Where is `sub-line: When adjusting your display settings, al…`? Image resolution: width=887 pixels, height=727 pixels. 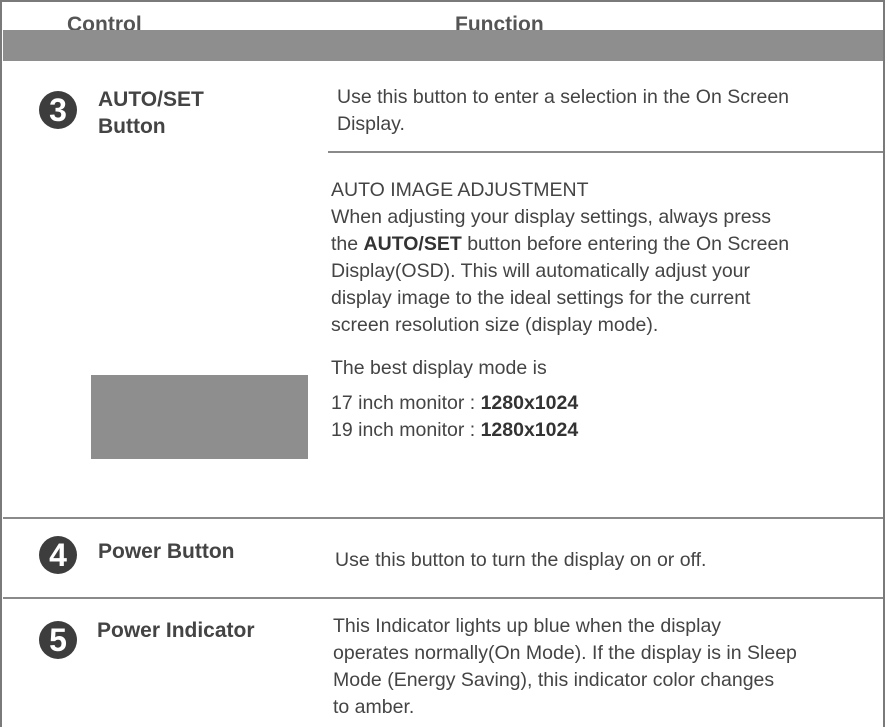
sub-line: When adjusting your display settings, al… is located at coordinates (551, 217).